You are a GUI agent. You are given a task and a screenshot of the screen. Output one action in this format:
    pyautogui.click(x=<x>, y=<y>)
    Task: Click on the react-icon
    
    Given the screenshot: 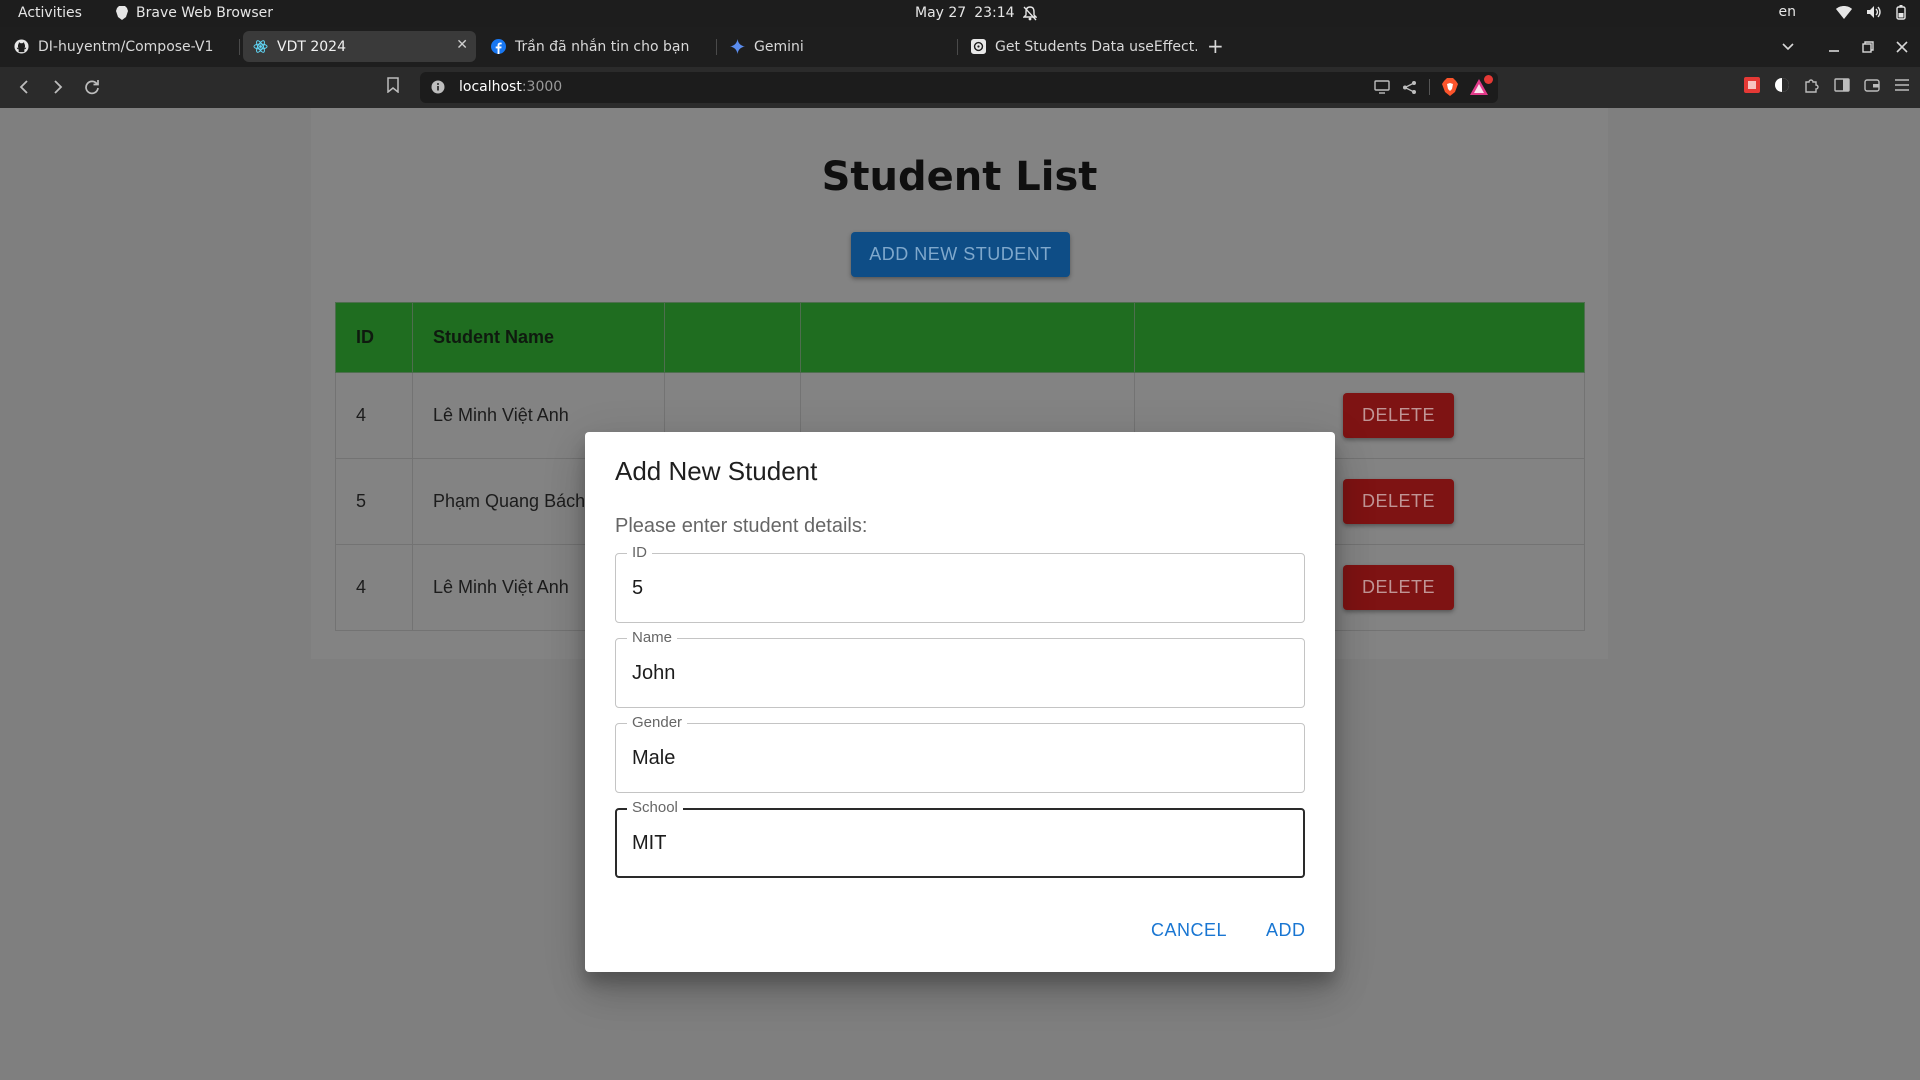 What is the action you would take?
    pyautogui.click(x=260, y=46)
    